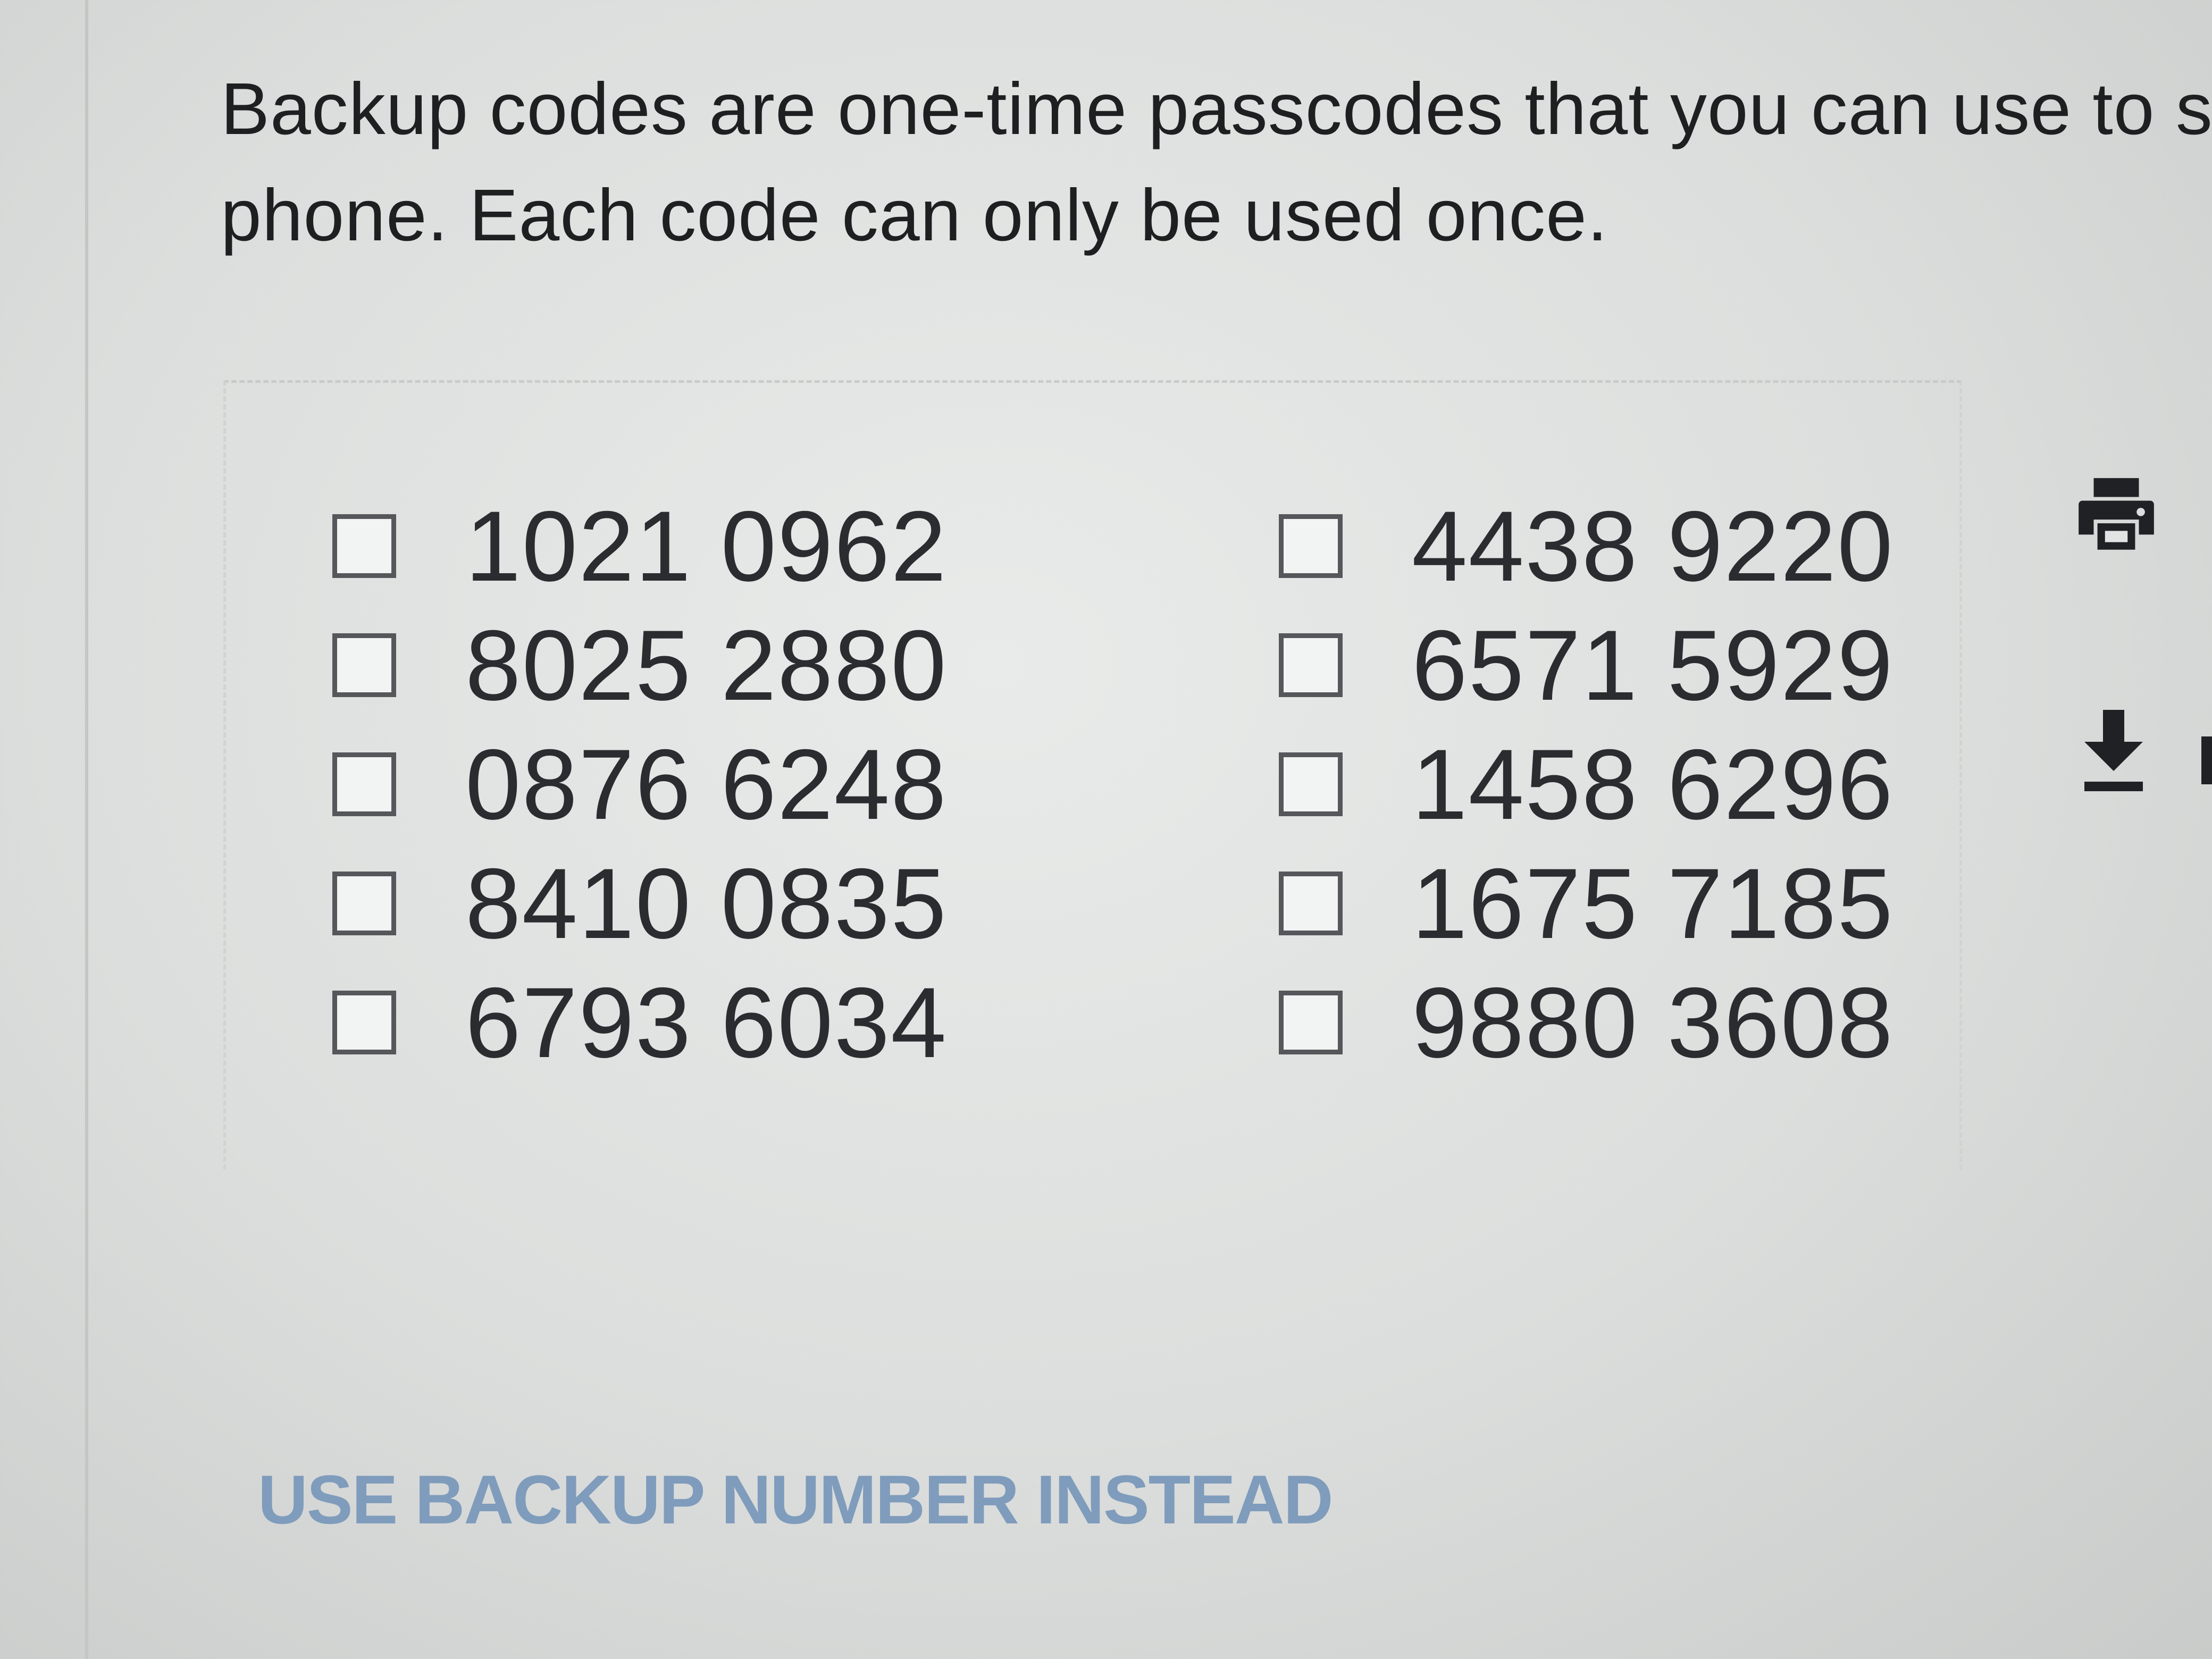 The width and height of the screenshot is (2212, 1659). I want to click on description-line-2: phone. Each code can only be used once., so click(914, 215).